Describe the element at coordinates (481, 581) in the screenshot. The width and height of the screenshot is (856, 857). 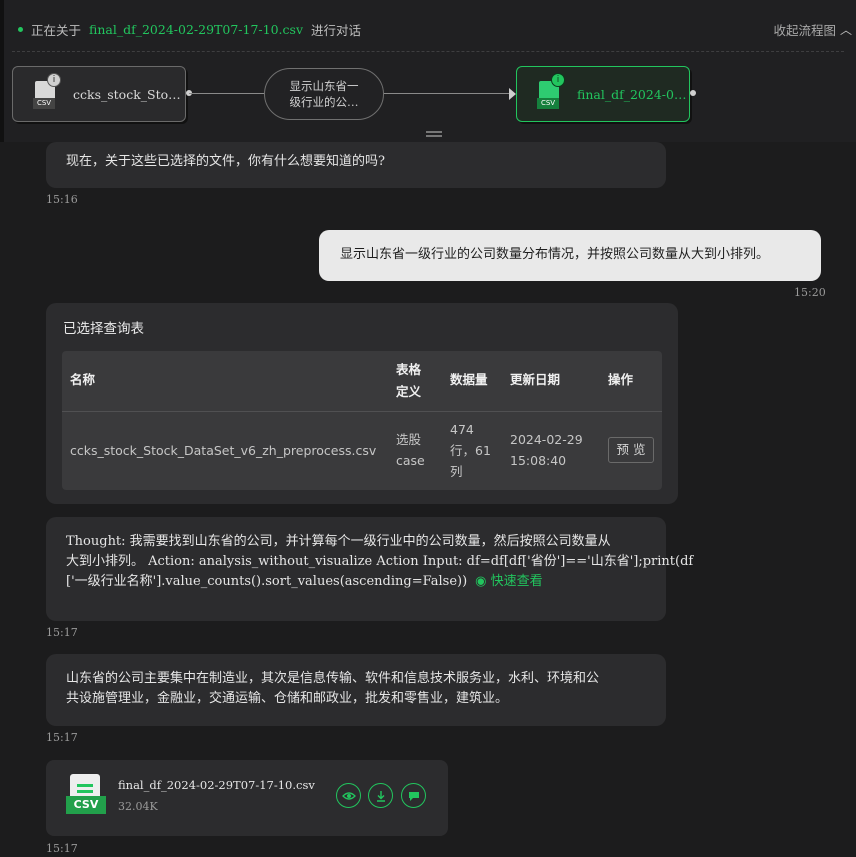
I see `eye-icon: ◉` at that location.